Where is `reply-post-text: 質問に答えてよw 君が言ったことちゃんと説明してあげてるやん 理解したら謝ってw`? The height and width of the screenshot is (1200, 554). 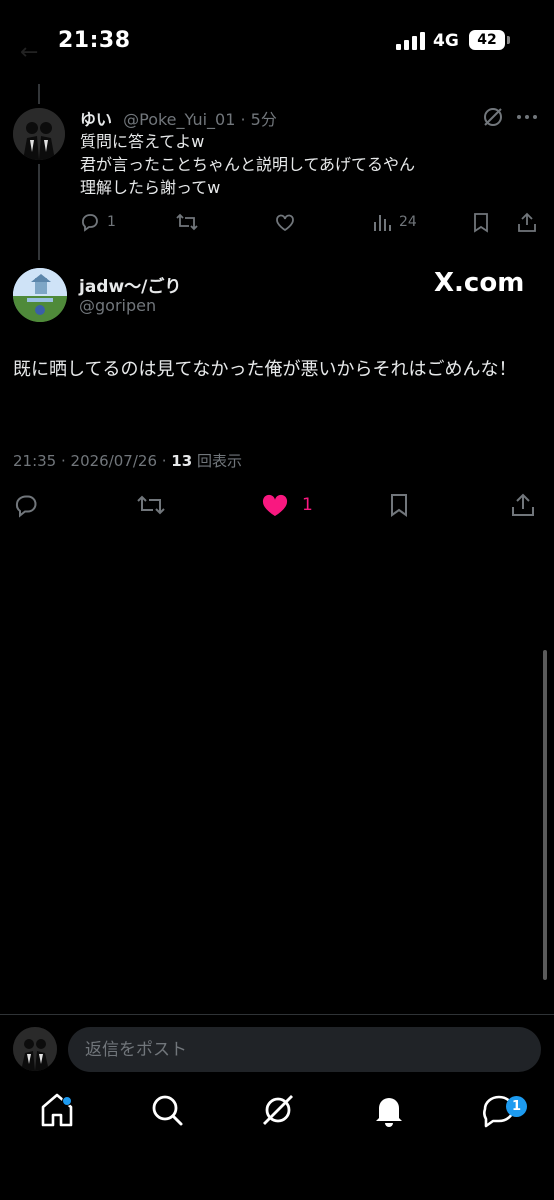
reply-post-text: 質問に答えてよw 君が言ったことちゃんと説明してあげてるやん 理解したら謝ってw is located at coordinates (247, 164).